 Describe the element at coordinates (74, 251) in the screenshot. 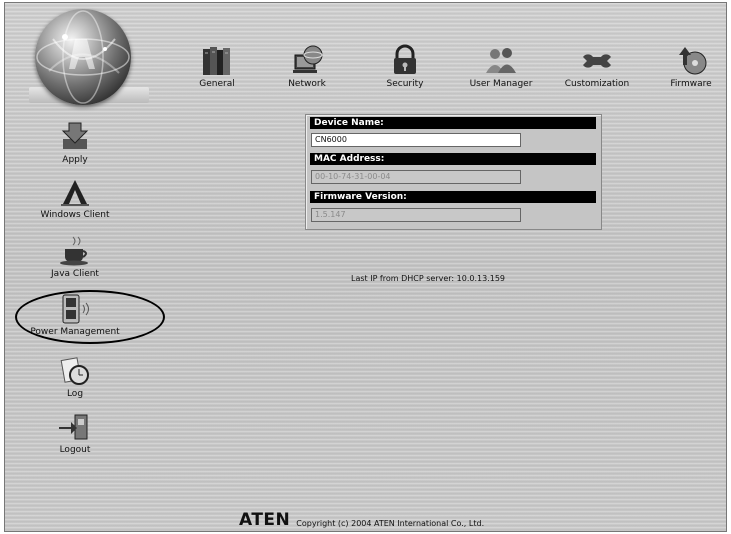

I see `java-cup-icon` at that location.